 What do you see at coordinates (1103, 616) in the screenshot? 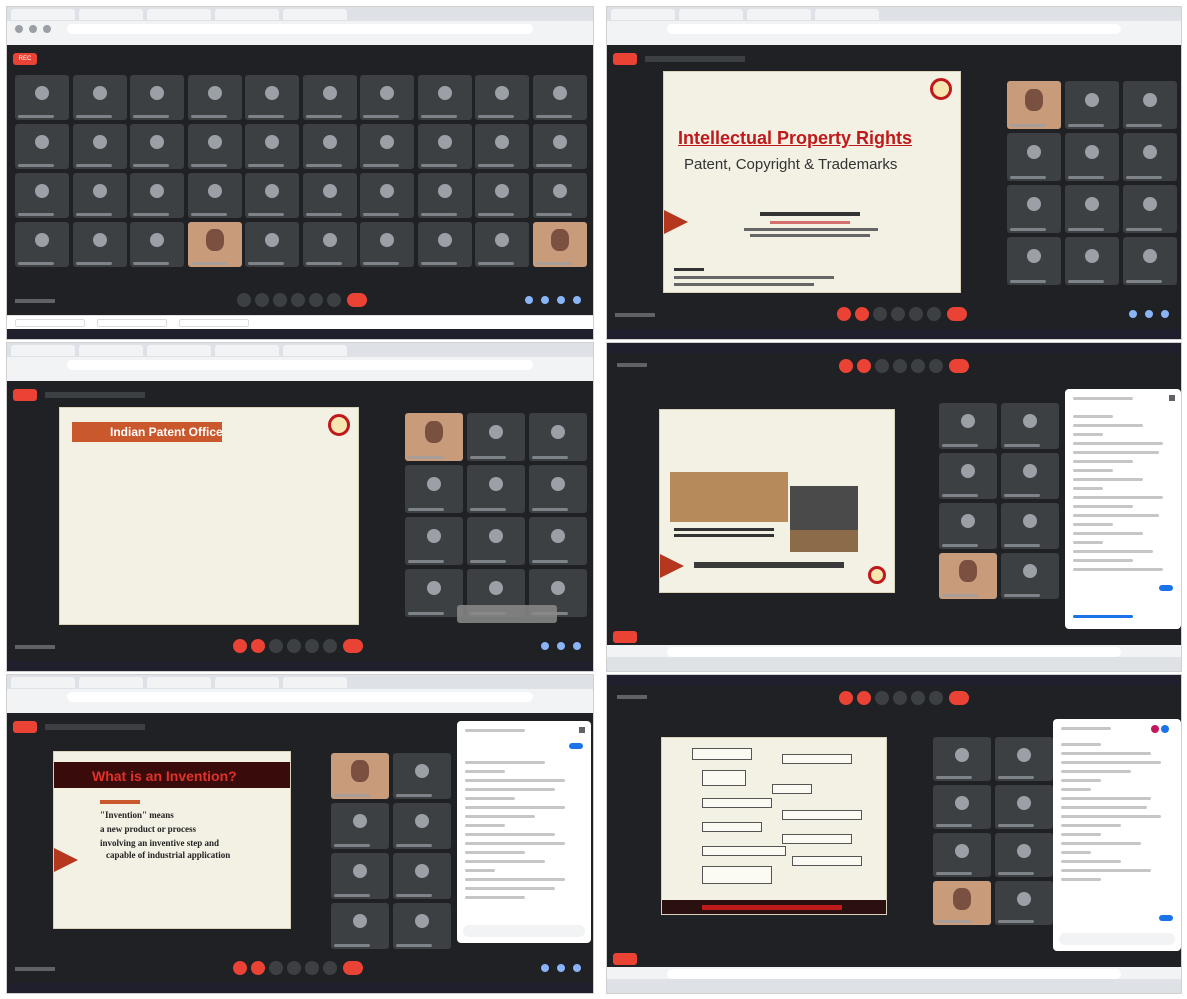
I see `panel-link` at bounding box center [1103, 616].